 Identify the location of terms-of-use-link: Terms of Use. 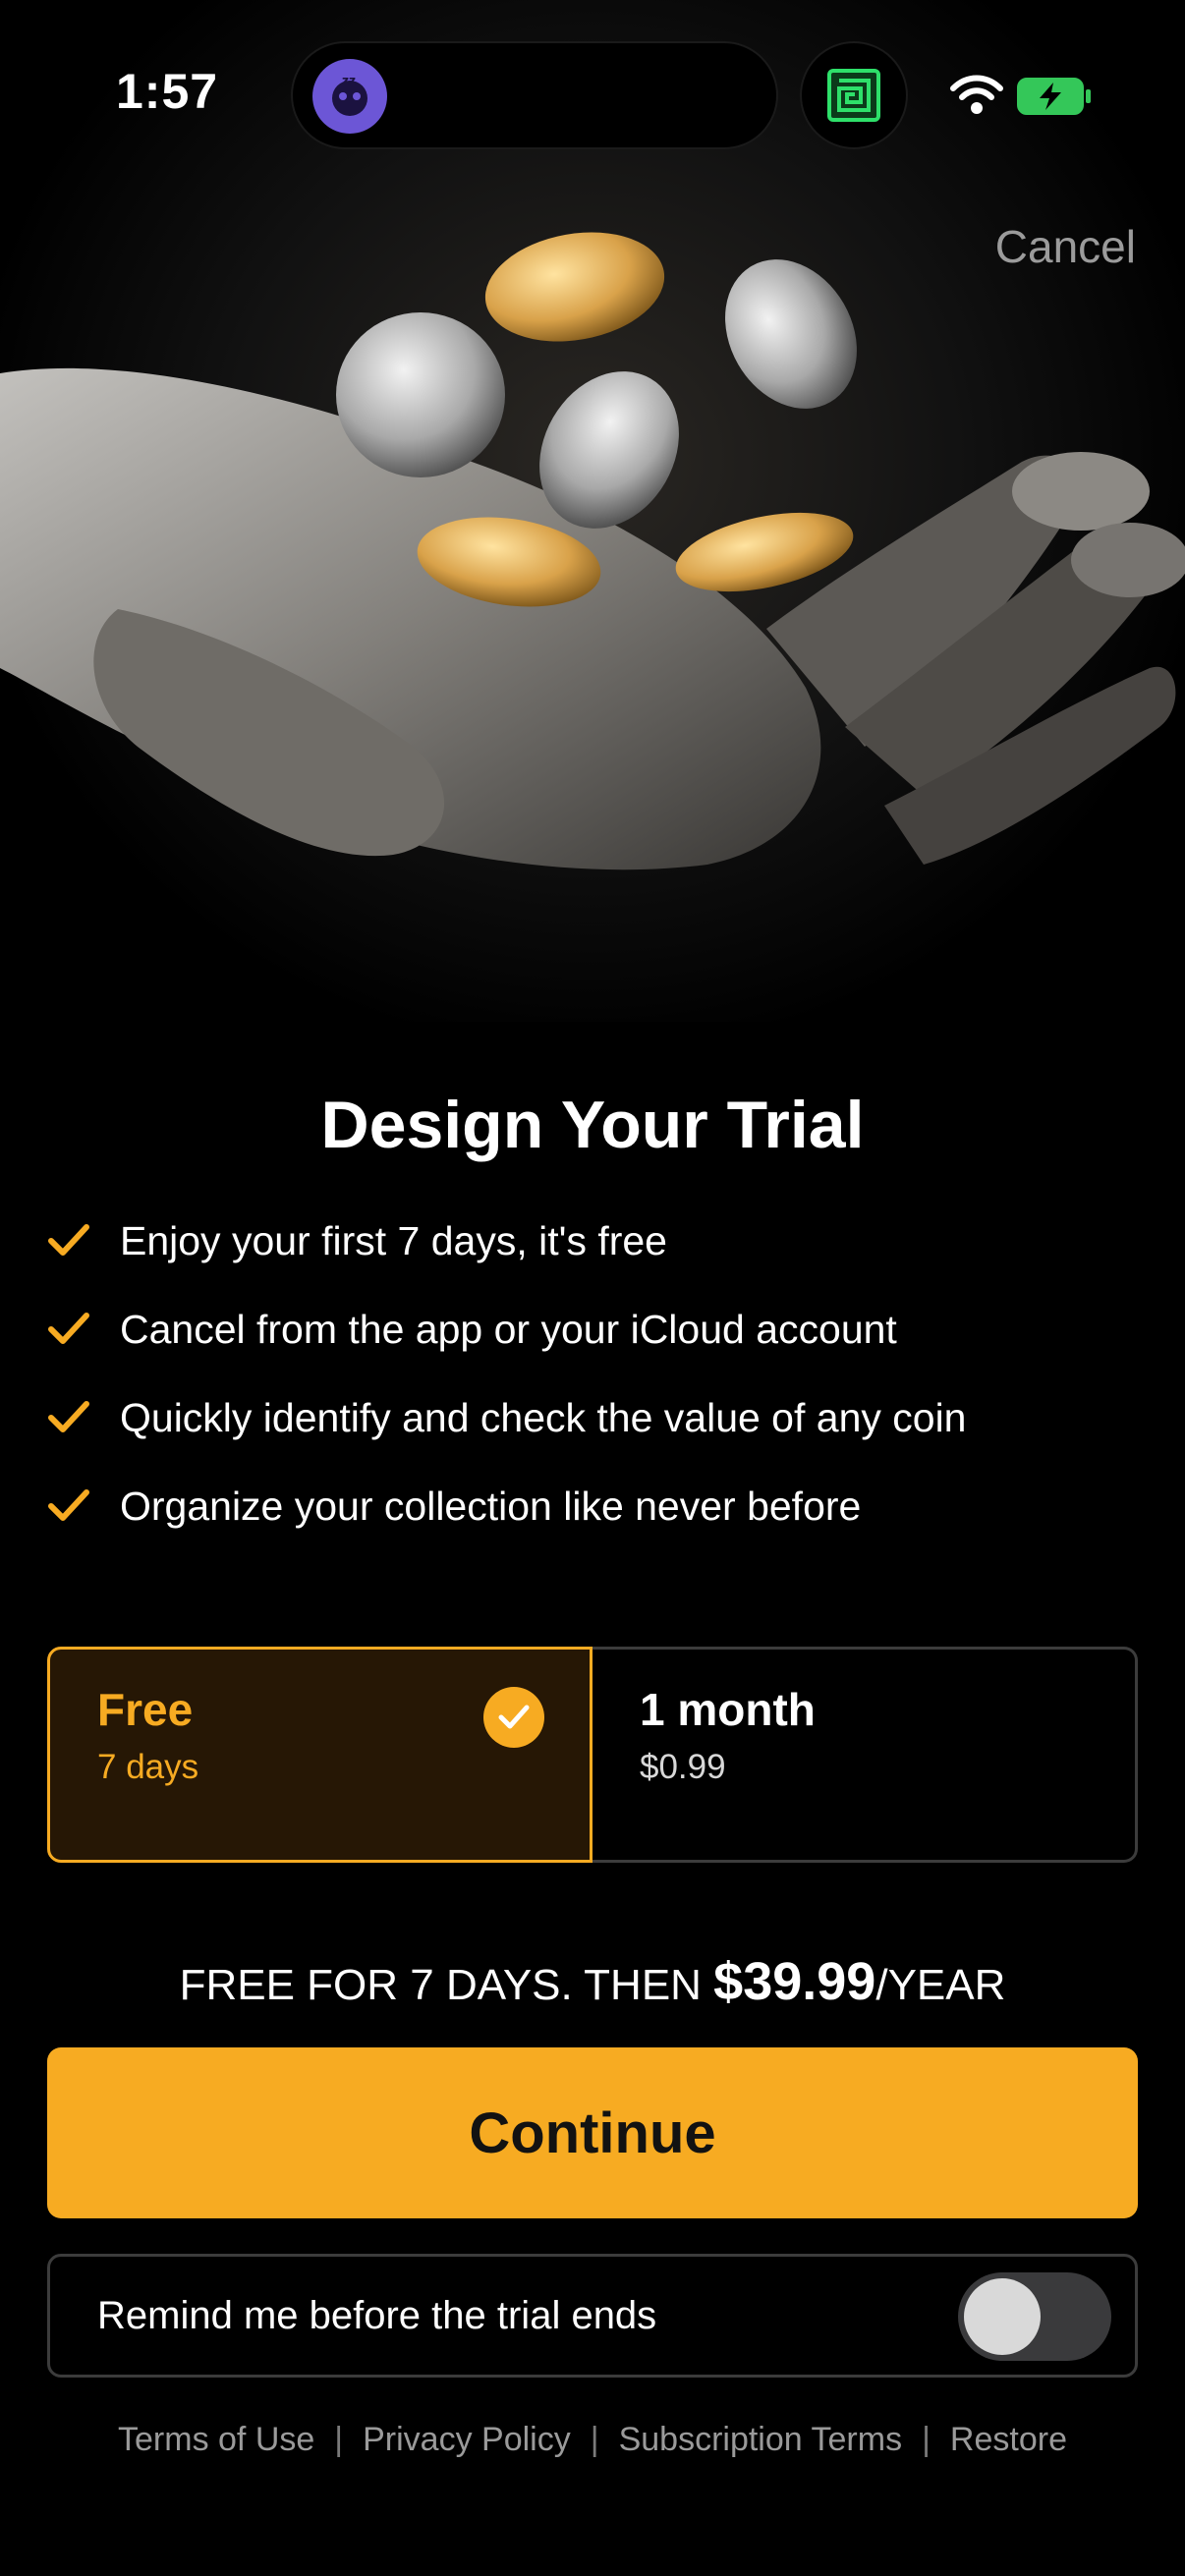
(216, 2440).